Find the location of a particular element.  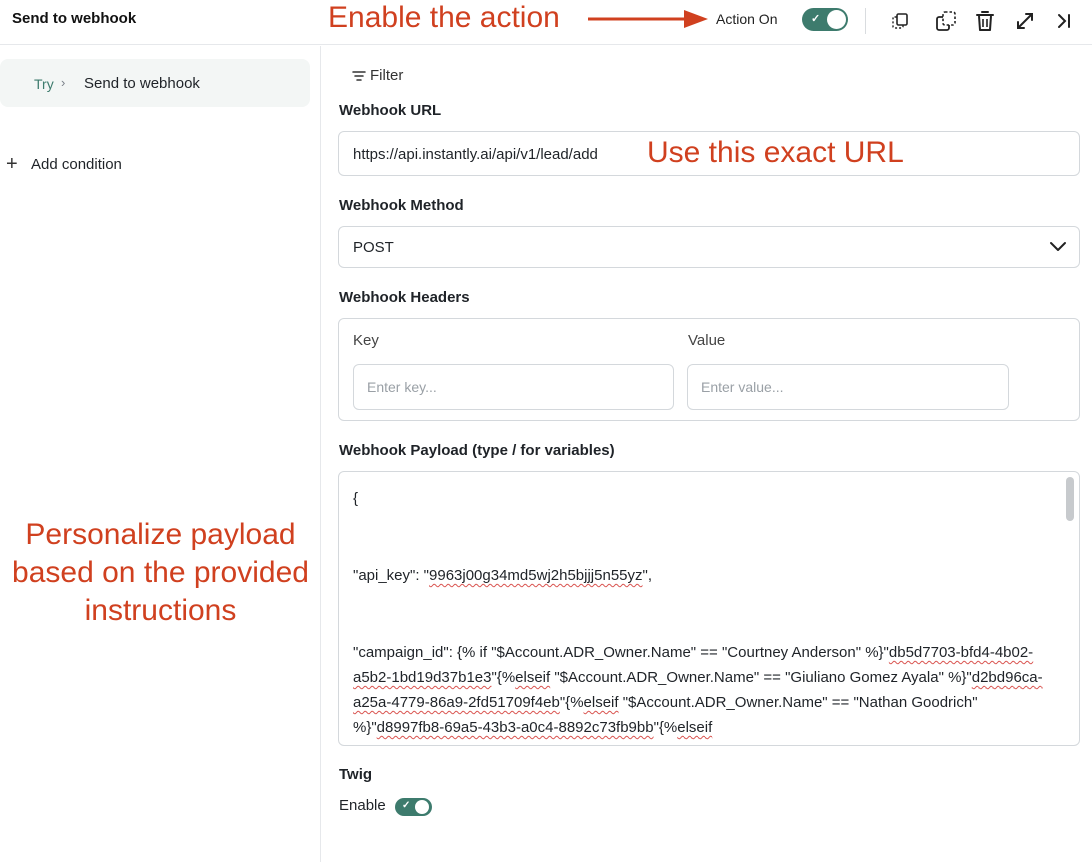

breadcrumb: Try › Send to webhook is located at coordinates (155, 83).